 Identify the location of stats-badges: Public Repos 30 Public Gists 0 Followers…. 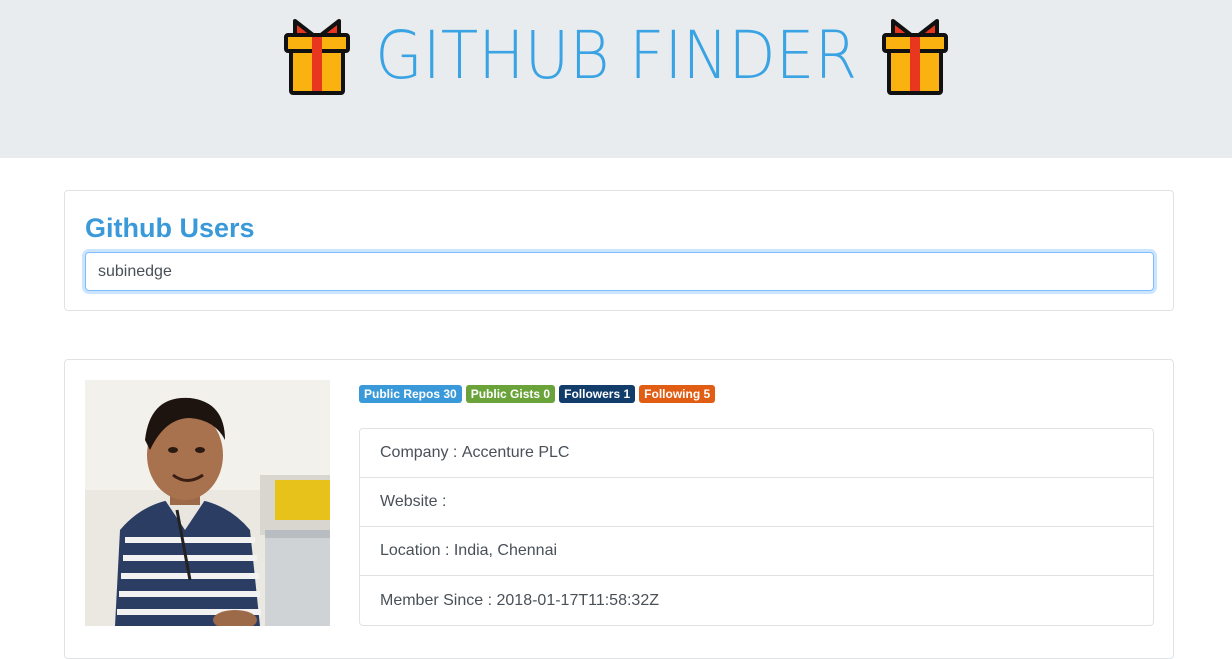
(537, 394).